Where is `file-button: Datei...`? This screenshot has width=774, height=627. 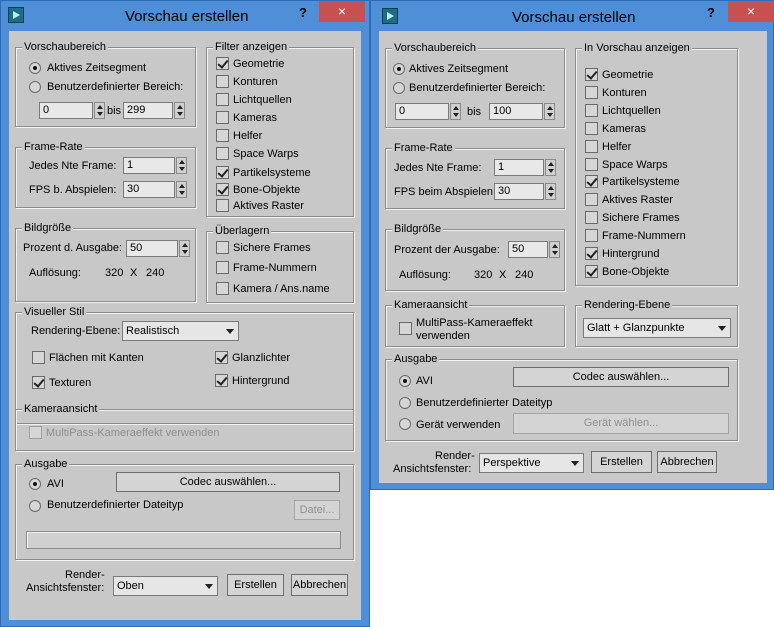 file-button: Datei... is located at coordinates (317, 510).